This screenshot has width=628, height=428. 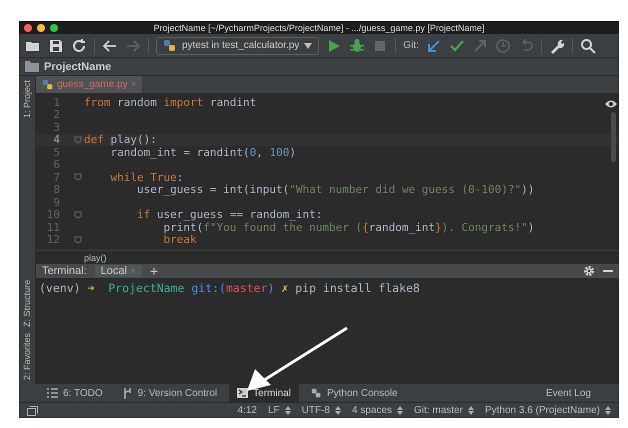 I want to click on project-breadcrumb: ProjectName, so click(x=78, y=66).